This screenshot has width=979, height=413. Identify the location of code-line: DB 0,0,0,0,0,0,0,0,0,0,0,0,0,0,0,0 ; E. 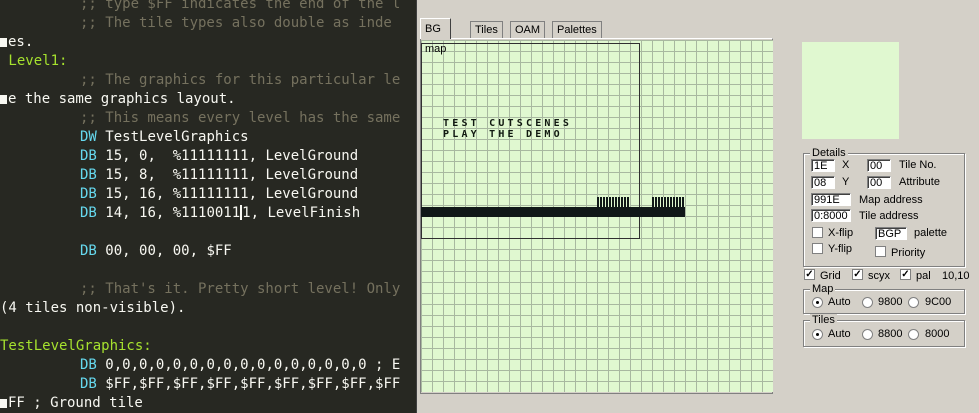
(200, 365).